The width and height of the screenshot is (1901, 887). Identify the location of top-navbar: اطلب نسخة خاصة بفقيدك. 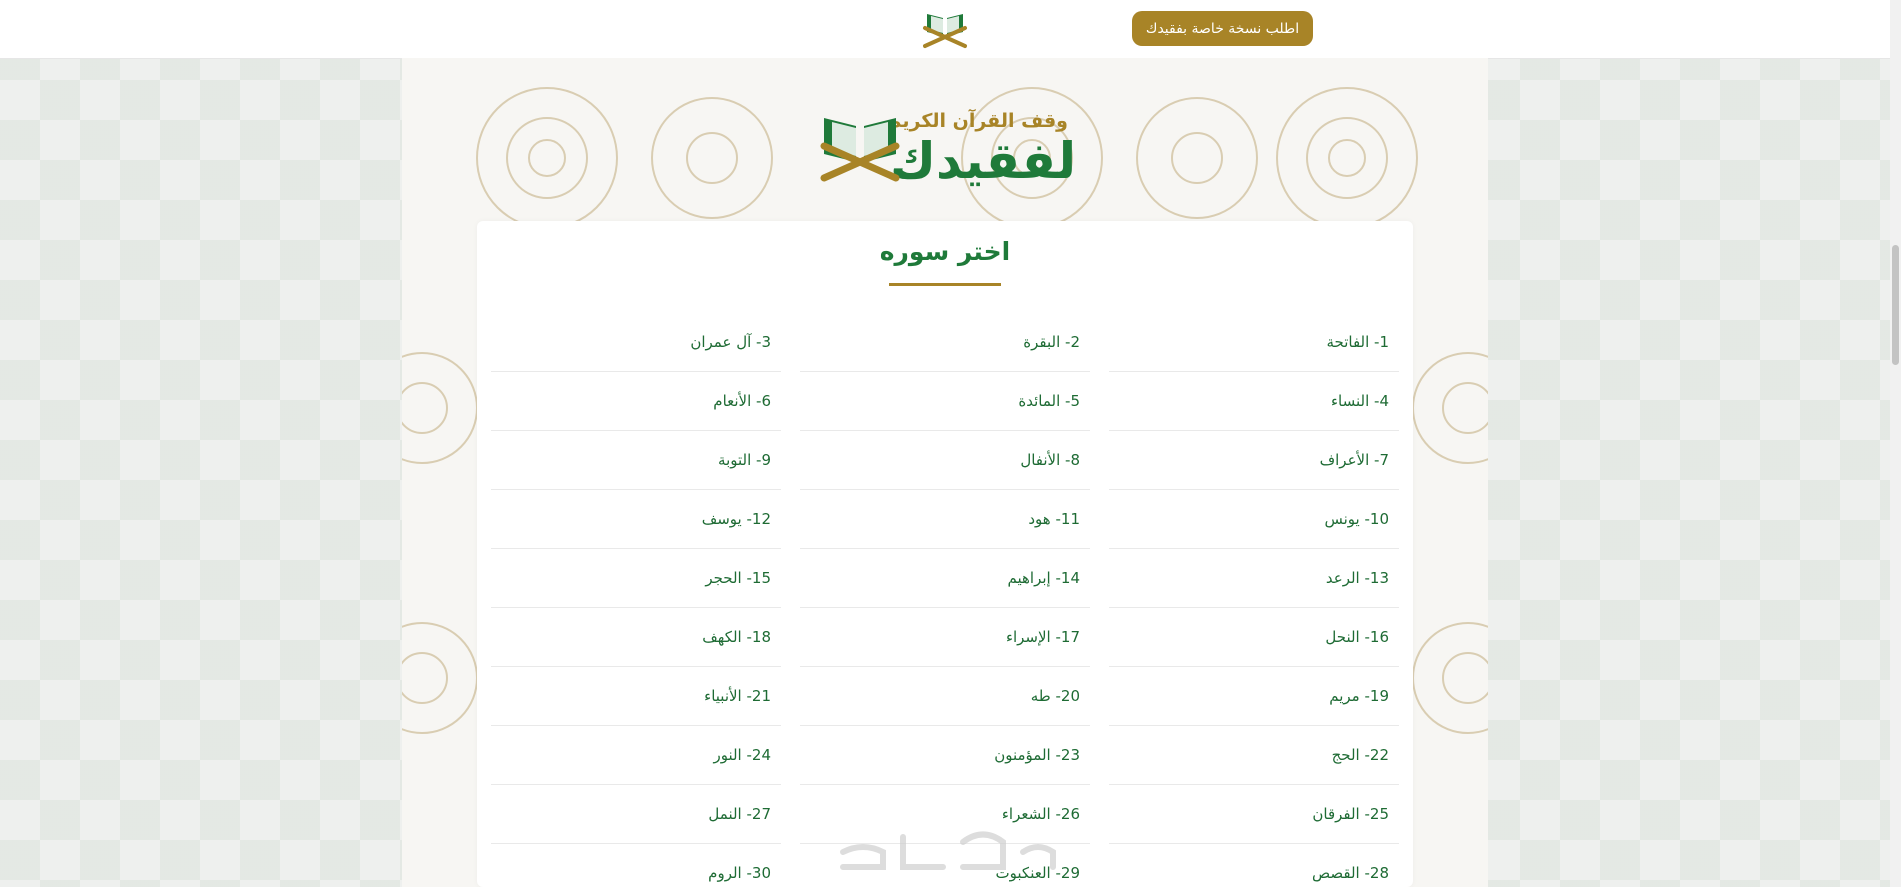
(945, 29).